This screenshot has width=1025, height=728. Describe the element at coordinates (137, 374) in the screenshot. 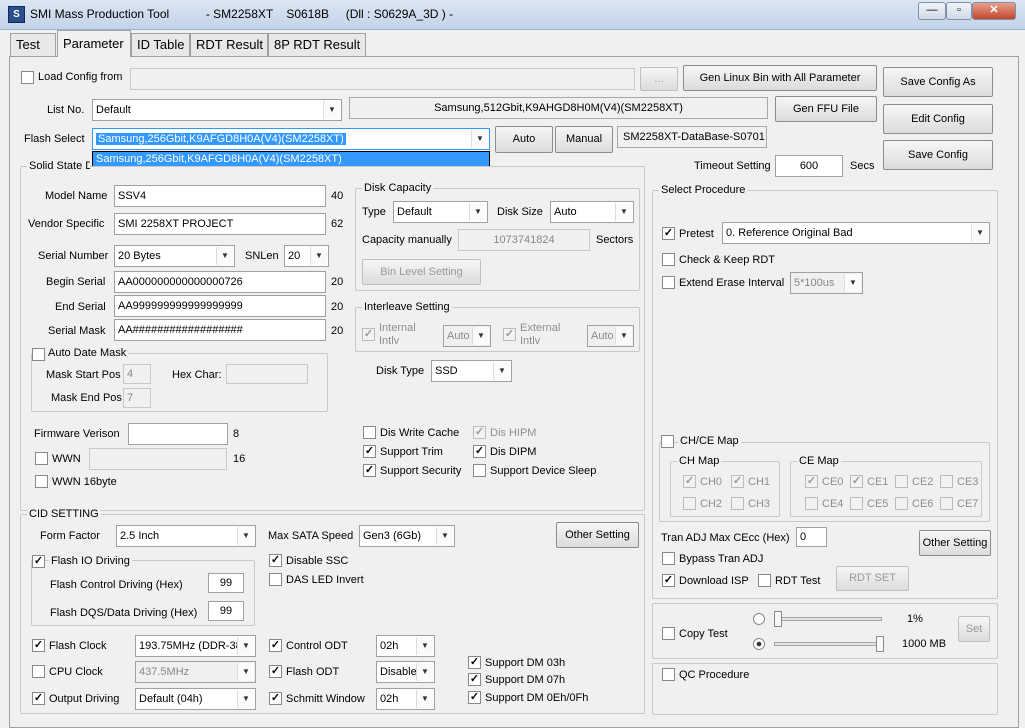

I see `mask-start-input: 4` at that location.